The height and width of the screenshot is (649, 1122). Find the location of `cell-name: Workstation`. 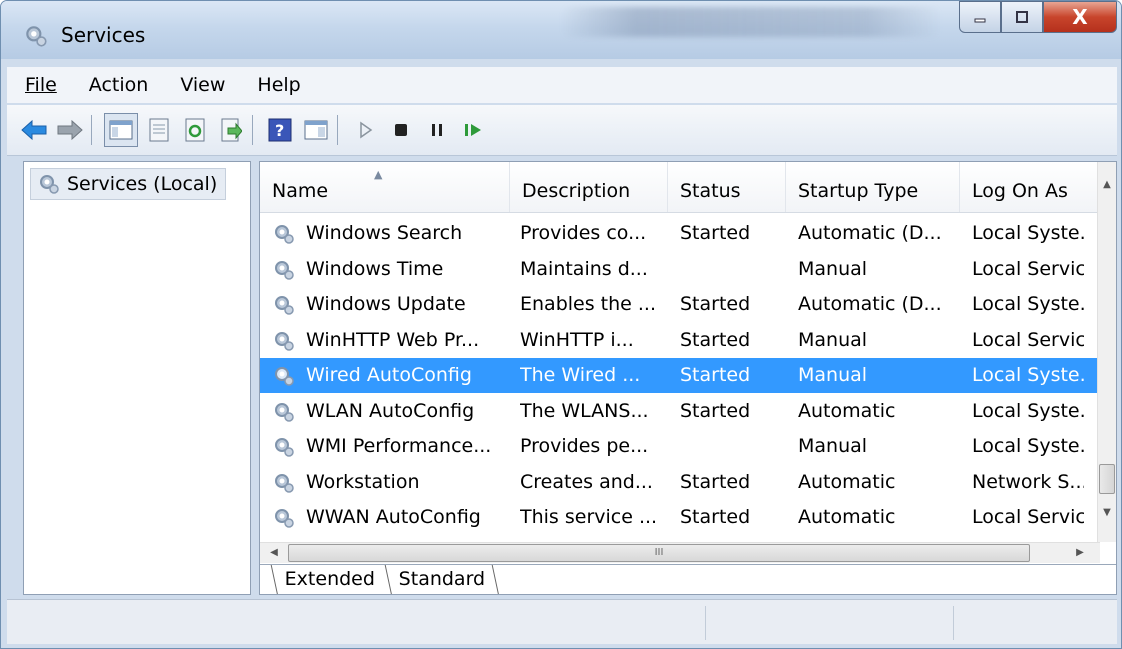

cell-name: Workstation is located at coordinates (363, 481).